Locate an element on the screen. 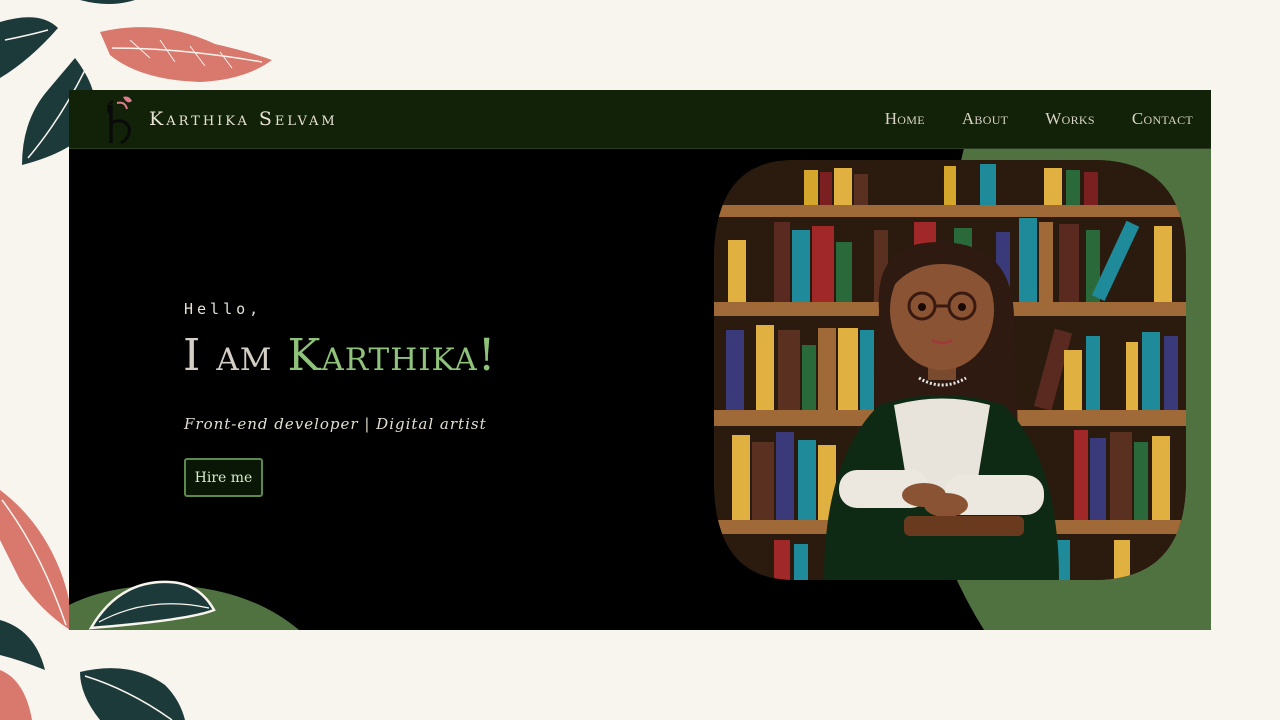 Image resolution: width=1280 pixels, height=720 pixels. hero-headline: I am Karthika! is located at coordinates (339, 355).